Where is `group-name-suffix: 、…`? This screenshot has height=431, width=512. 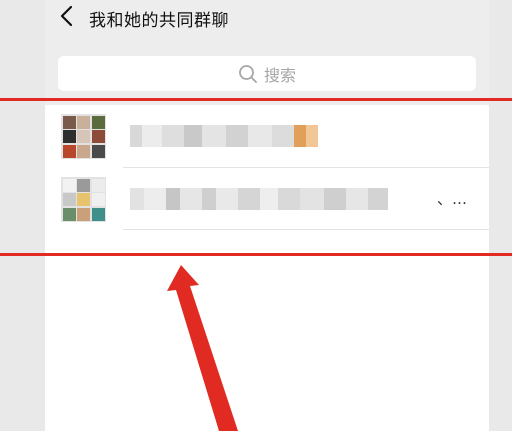 group-name-suffix: 、… is located at coordinates (451, 199).